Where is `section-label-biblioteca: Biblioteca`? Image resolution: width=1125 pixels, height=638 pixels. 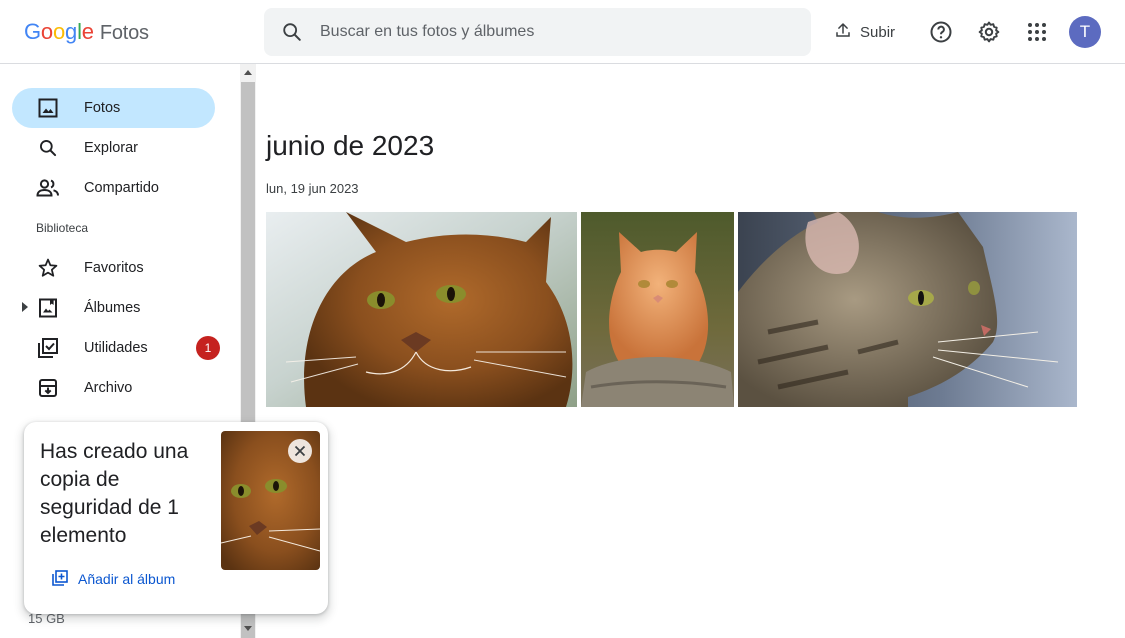 section-label-biblioteca: Biblioteca is located at coordinates (62, 228).